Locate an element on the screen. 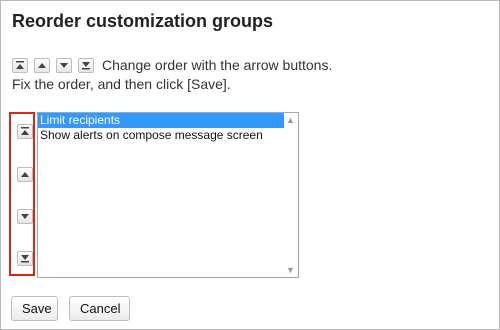 This screenshot has height=330, width=500. scroll-up-icon: ▲ is located at coordinates (290, 120).